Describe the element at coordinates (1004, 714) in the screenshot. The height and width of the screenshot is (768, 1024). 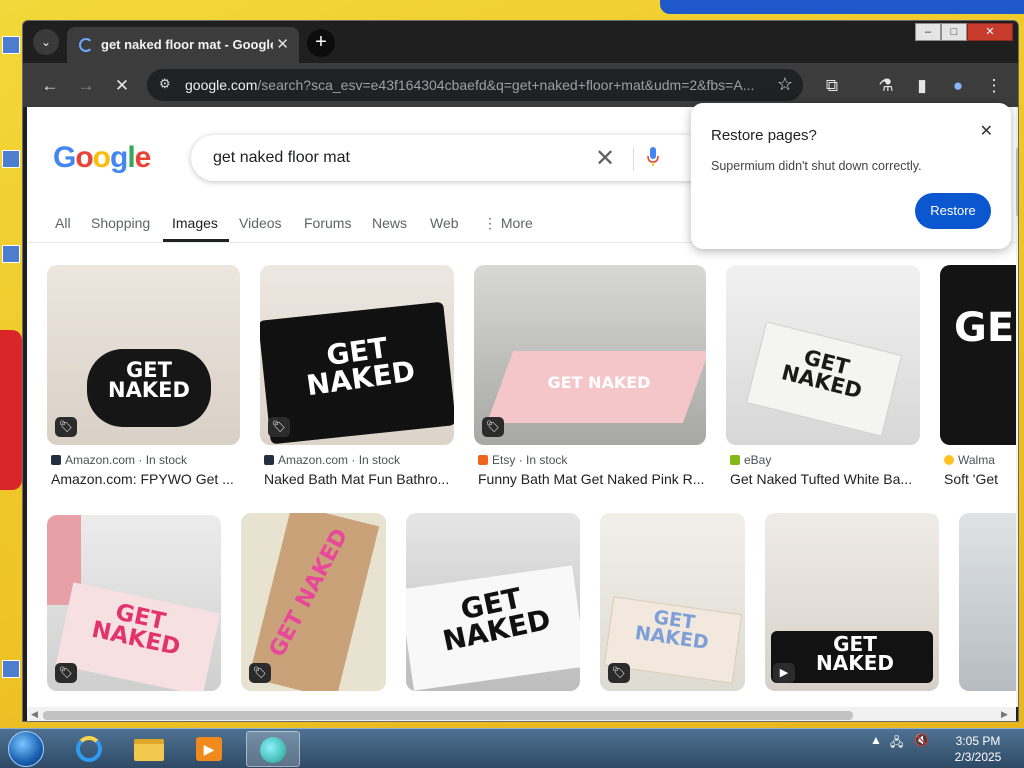
I see `scroll-right-arrow-icon: ▶` at that location.